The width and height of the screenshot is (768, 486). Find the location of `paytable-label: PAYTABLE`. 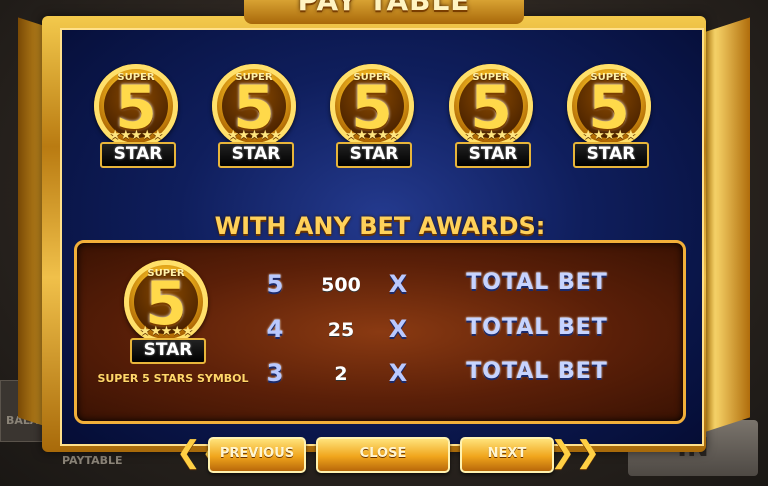

paytable-label: PAYTABLE is located at coordinates (92, 460).